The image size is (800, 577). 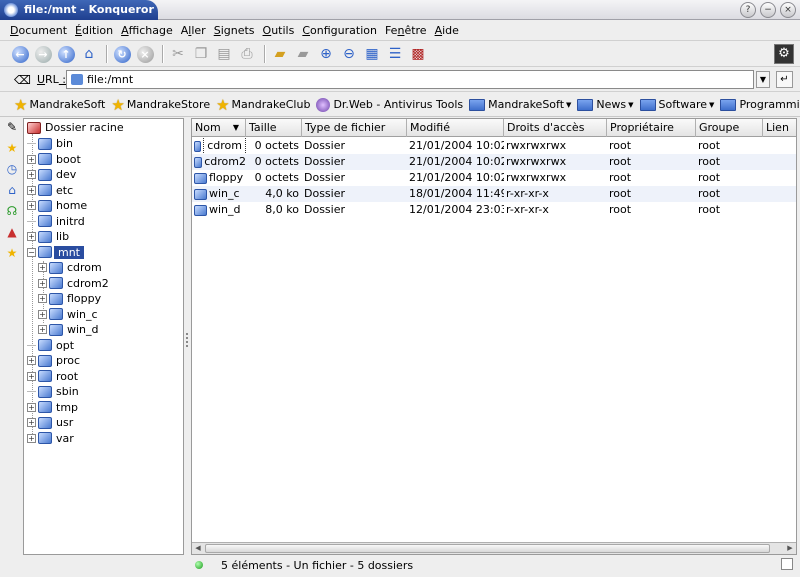 What do you see at coordinates (12, 169) in the screenshot?
I see `history-tab-icon: ◷` at bounding box center [12, 169].